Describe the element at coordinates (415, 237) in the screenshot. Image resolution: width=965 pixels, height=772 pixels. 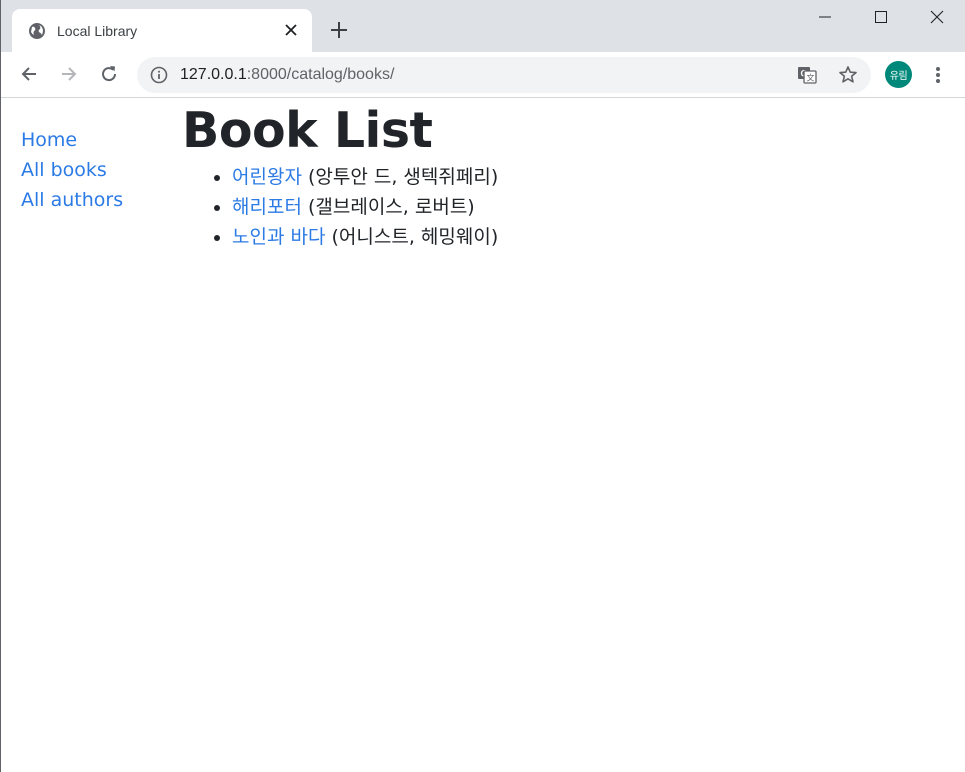
I see `book-author: (어니스트, 헤밍웨이)` at that location.